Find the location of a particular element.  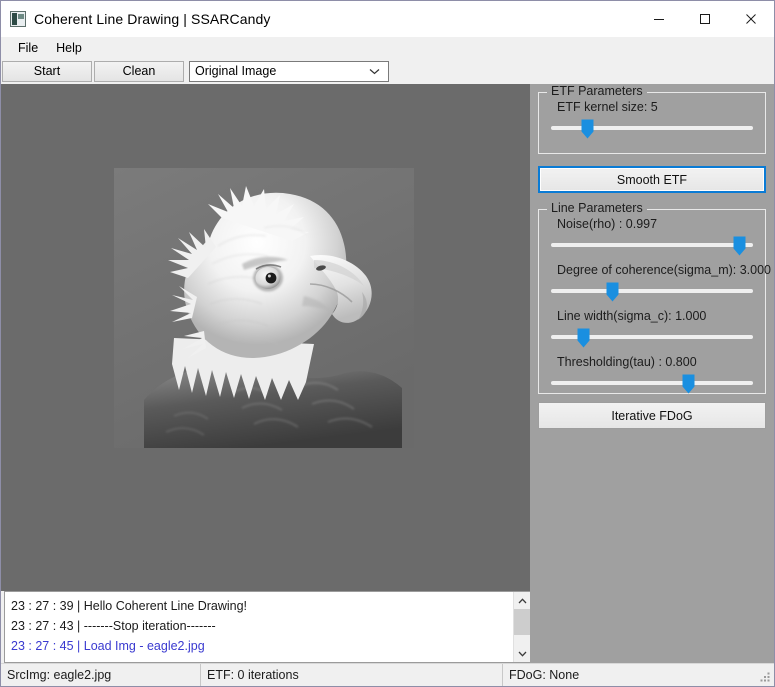

iterative-fdog-label: Iterative FDoG is located at coordinates (652, 415).